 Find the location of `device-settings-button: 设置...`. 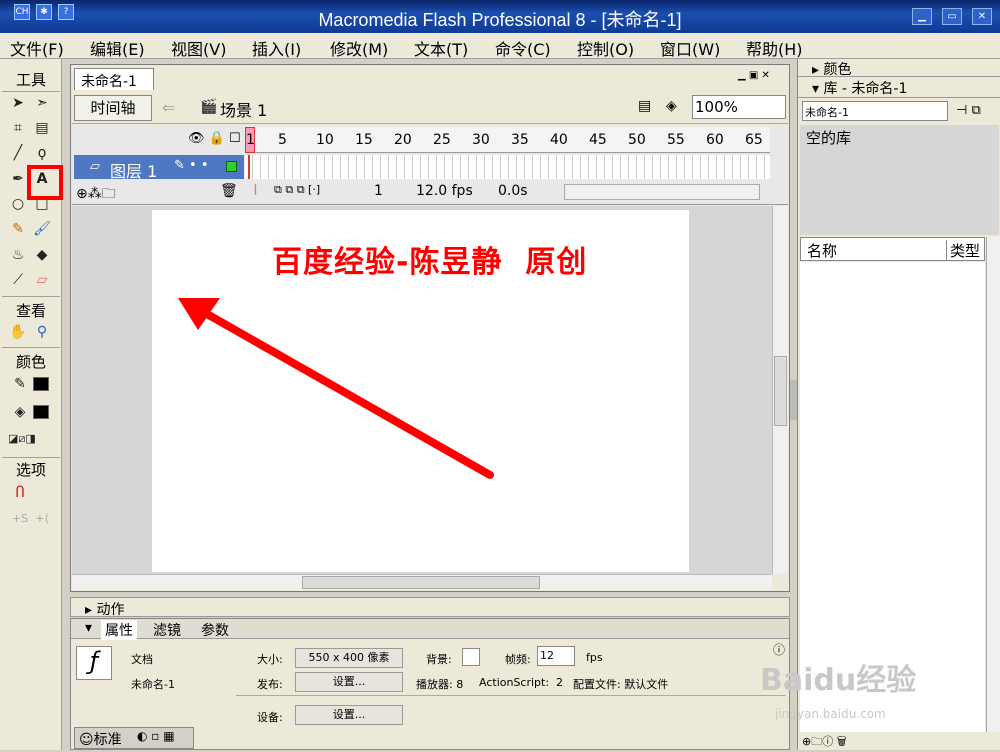

device-settings-button: 设置... is located at coordinates (349, 715).